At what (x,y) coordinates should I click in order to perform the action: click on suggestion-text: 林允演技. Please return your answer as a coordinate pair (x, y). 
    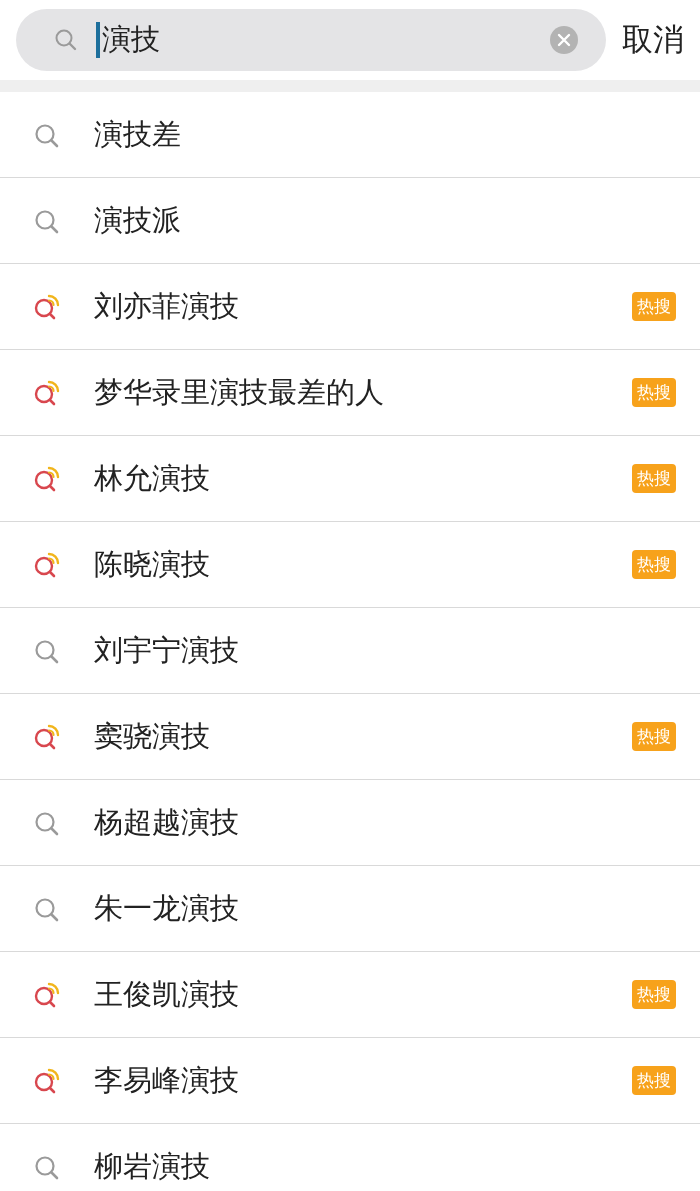
    Looking at the image, I should click on (152, 478).